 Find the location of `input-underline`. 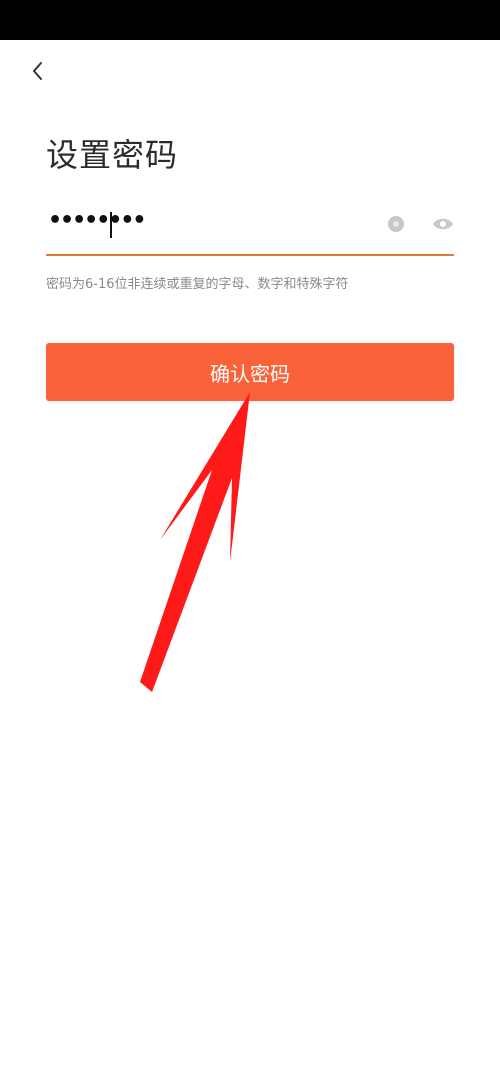

input-underline is located at coordinates (250, 255).